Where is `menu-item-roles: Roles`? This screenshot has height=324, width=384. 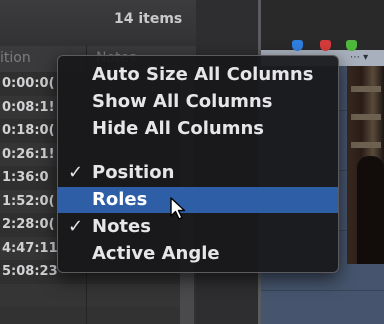
menu-item-roles: Roles is located at coordinates (198, 200).